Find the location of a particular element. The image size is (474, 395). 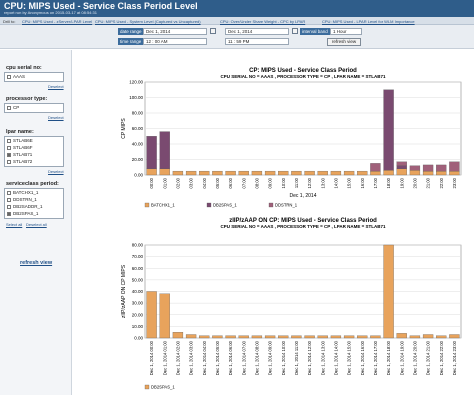

x-tick-label: 15:00 is located at coordinates (349, 182).